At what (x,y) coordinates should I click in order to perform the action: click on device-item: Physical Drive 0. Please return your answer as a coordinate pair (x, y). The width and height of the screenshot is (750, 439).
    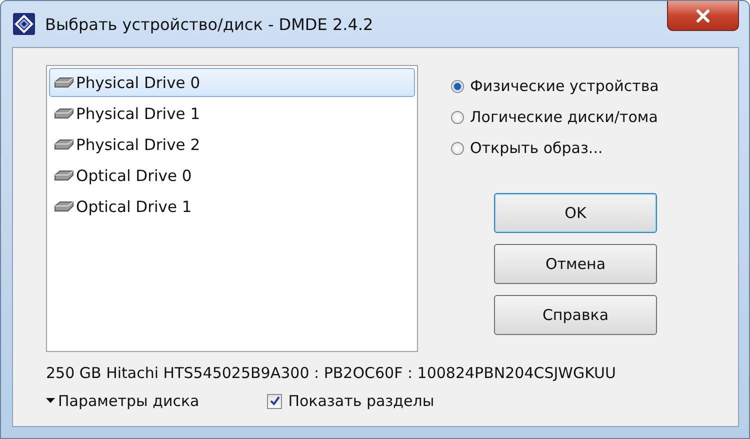
    Looking at the image, I should click on (232, 82).